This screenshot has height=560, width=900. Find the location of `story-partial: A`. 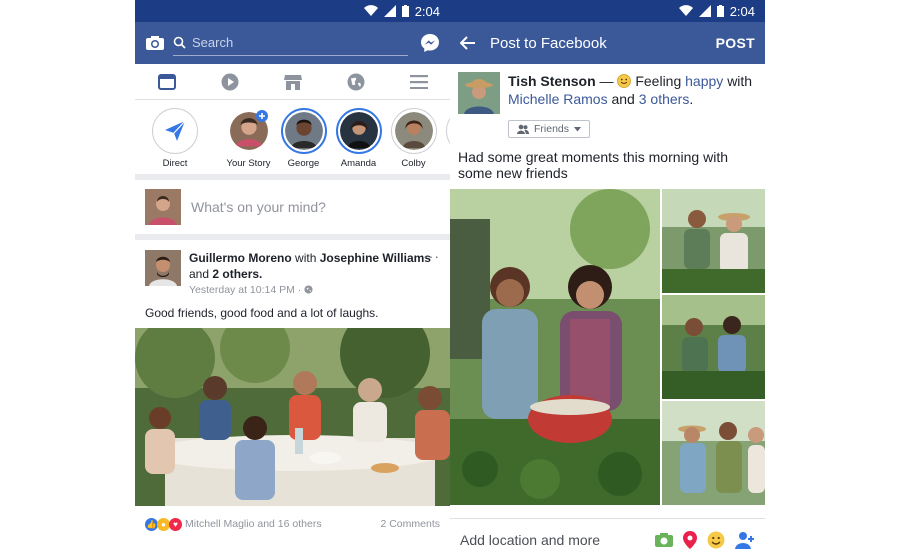

story-partial: A is located at coordinates (445, 138).